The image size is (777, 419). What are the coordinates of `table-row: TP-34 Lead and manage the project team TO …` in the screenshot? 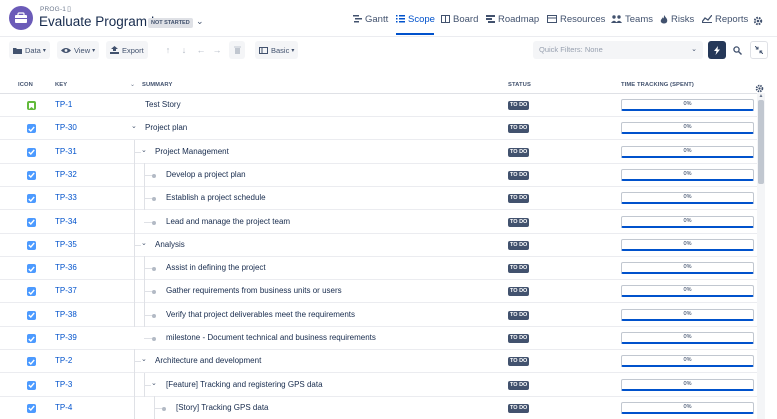 It's located at (378, 221).